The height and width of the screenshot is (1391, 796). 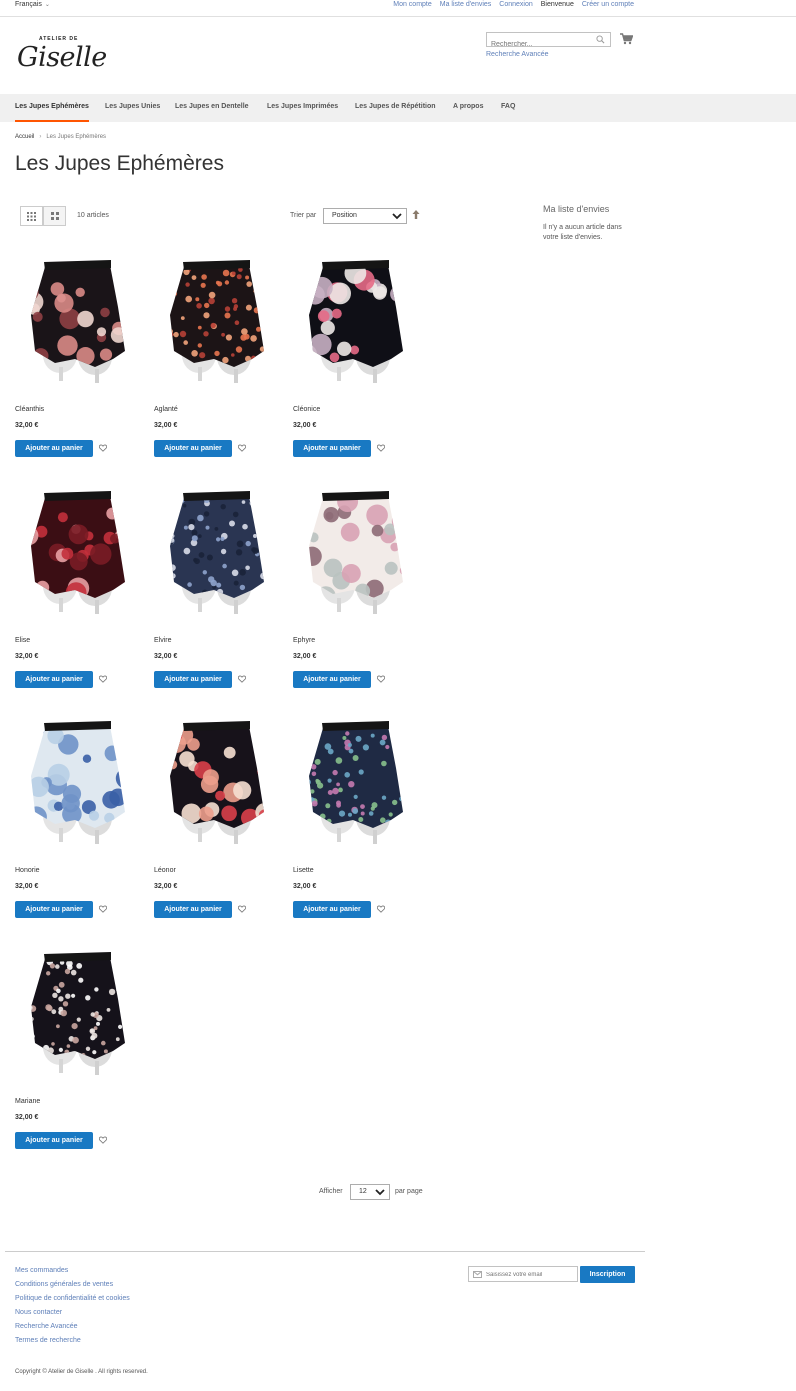 I want to click on search-box, so click(x=548, y=41).